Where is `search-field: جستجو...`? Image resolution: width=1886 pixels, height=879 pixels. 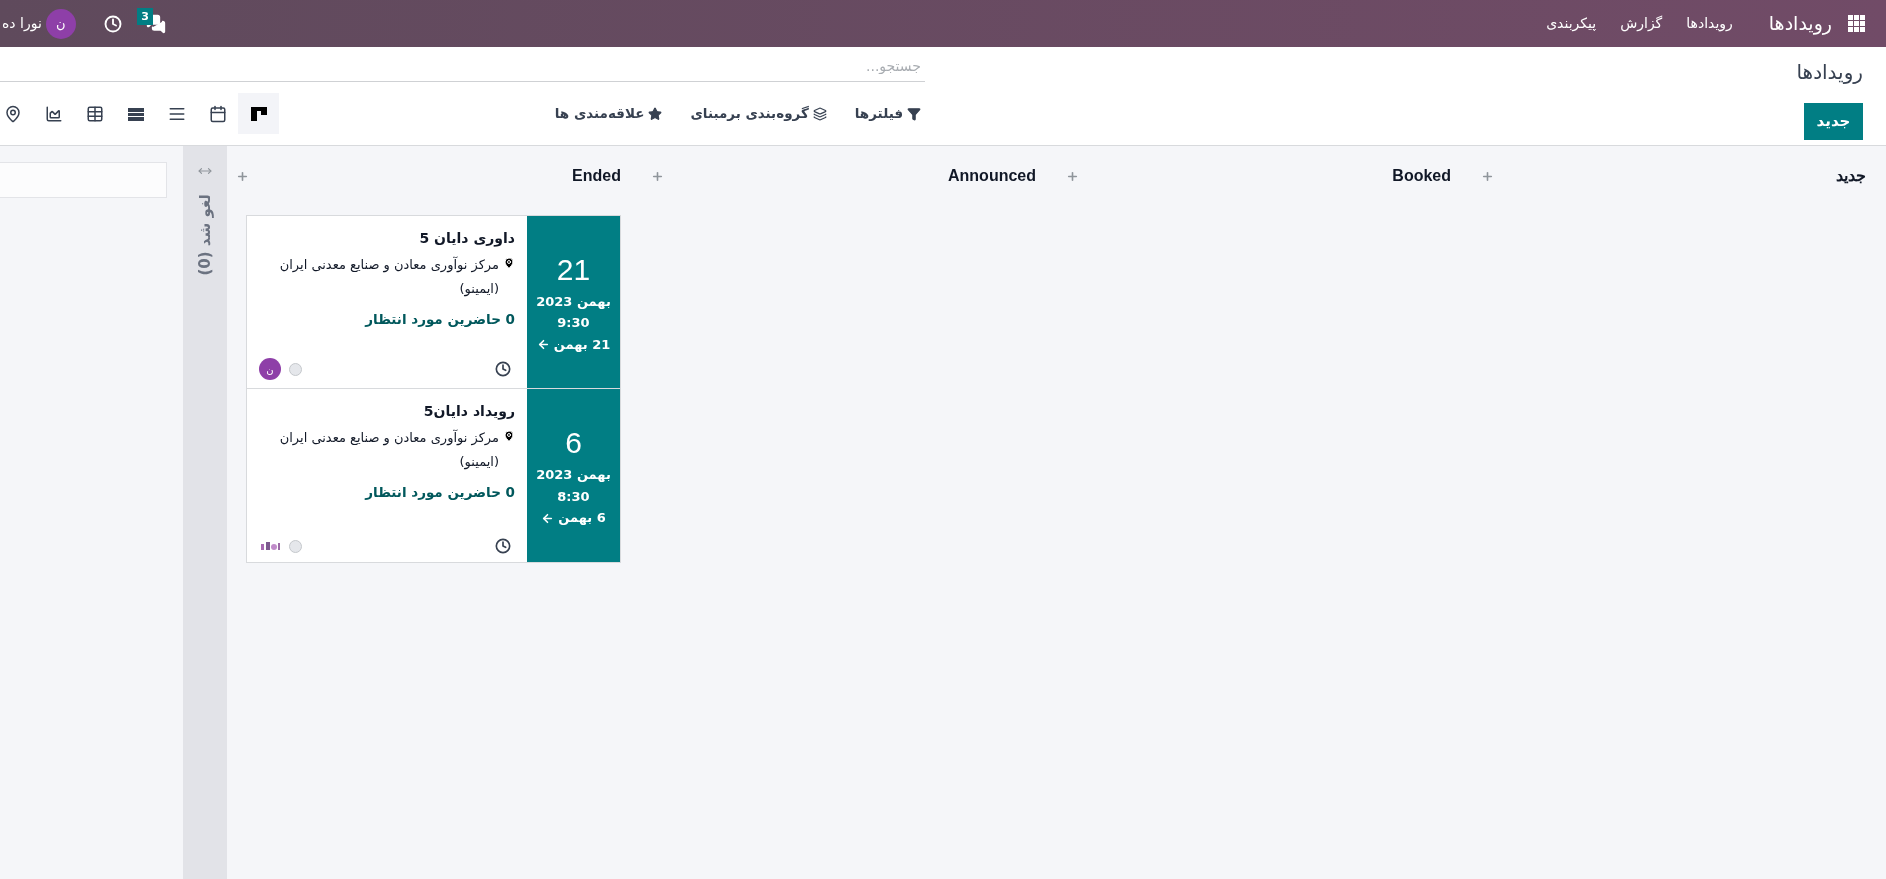 search-field: جستجو... is located at coordinates (462, 66).